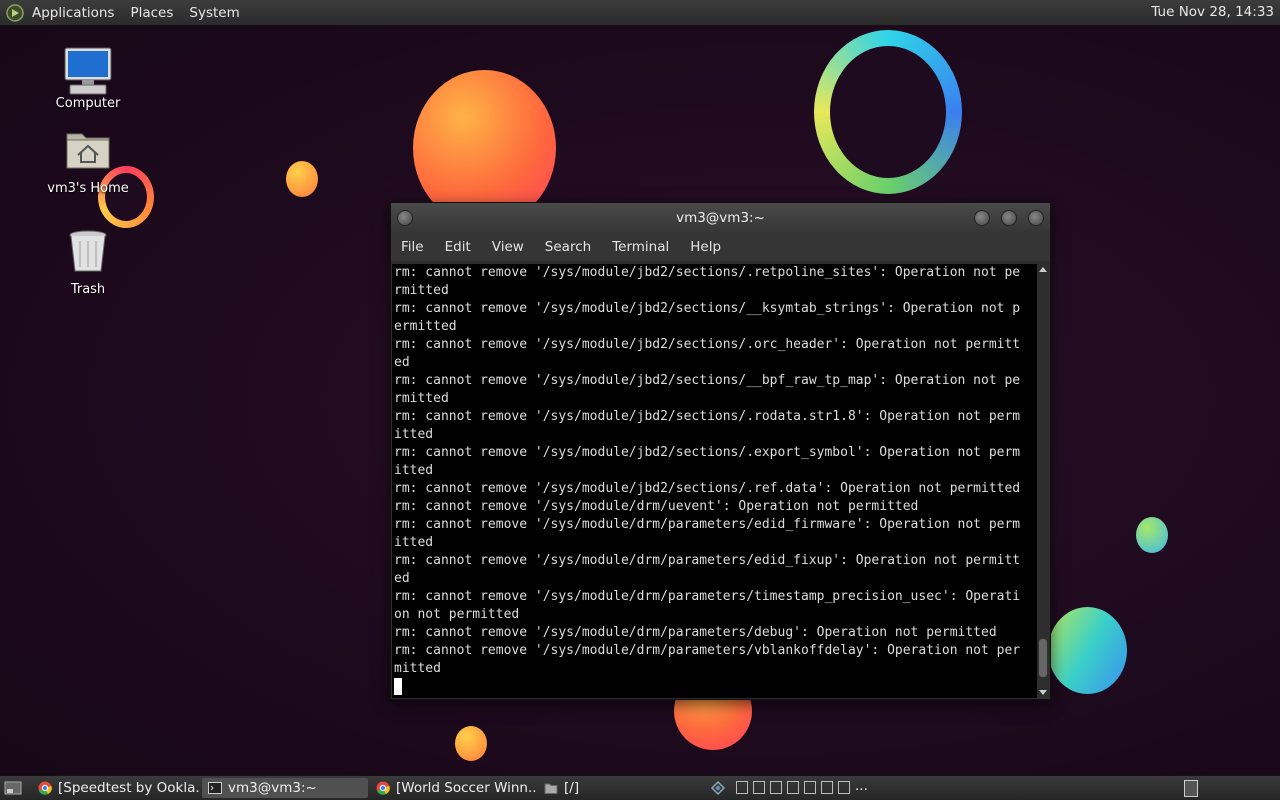 The width and height of the screenshot is (1280, 800). What do you see at coordinates (705, 247) in the screenshot?
I see `menu-help: Help` at bounding box center [705, 247].